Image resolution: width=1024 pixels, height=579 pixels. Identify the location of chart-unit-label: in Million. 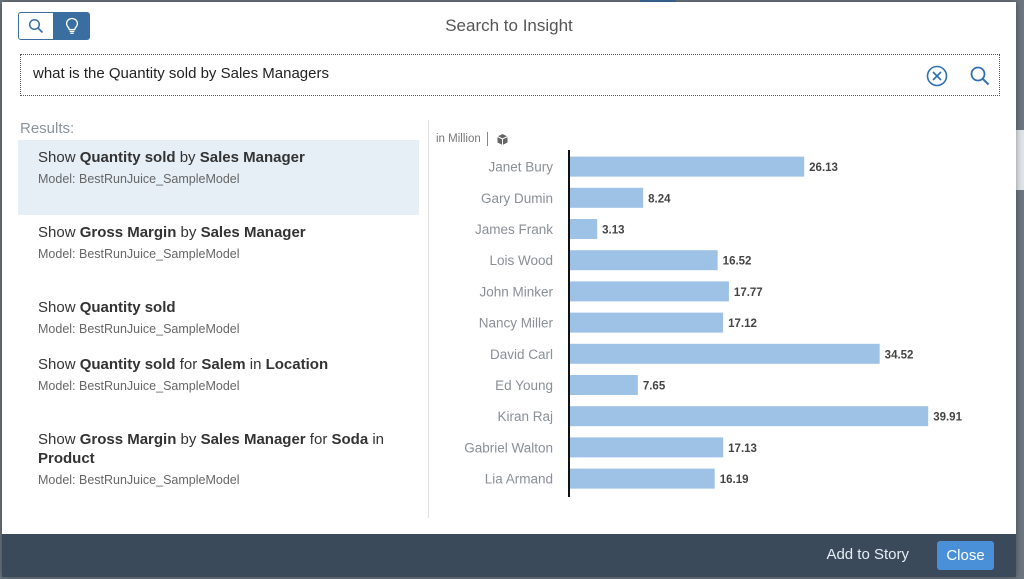
(458, 139).